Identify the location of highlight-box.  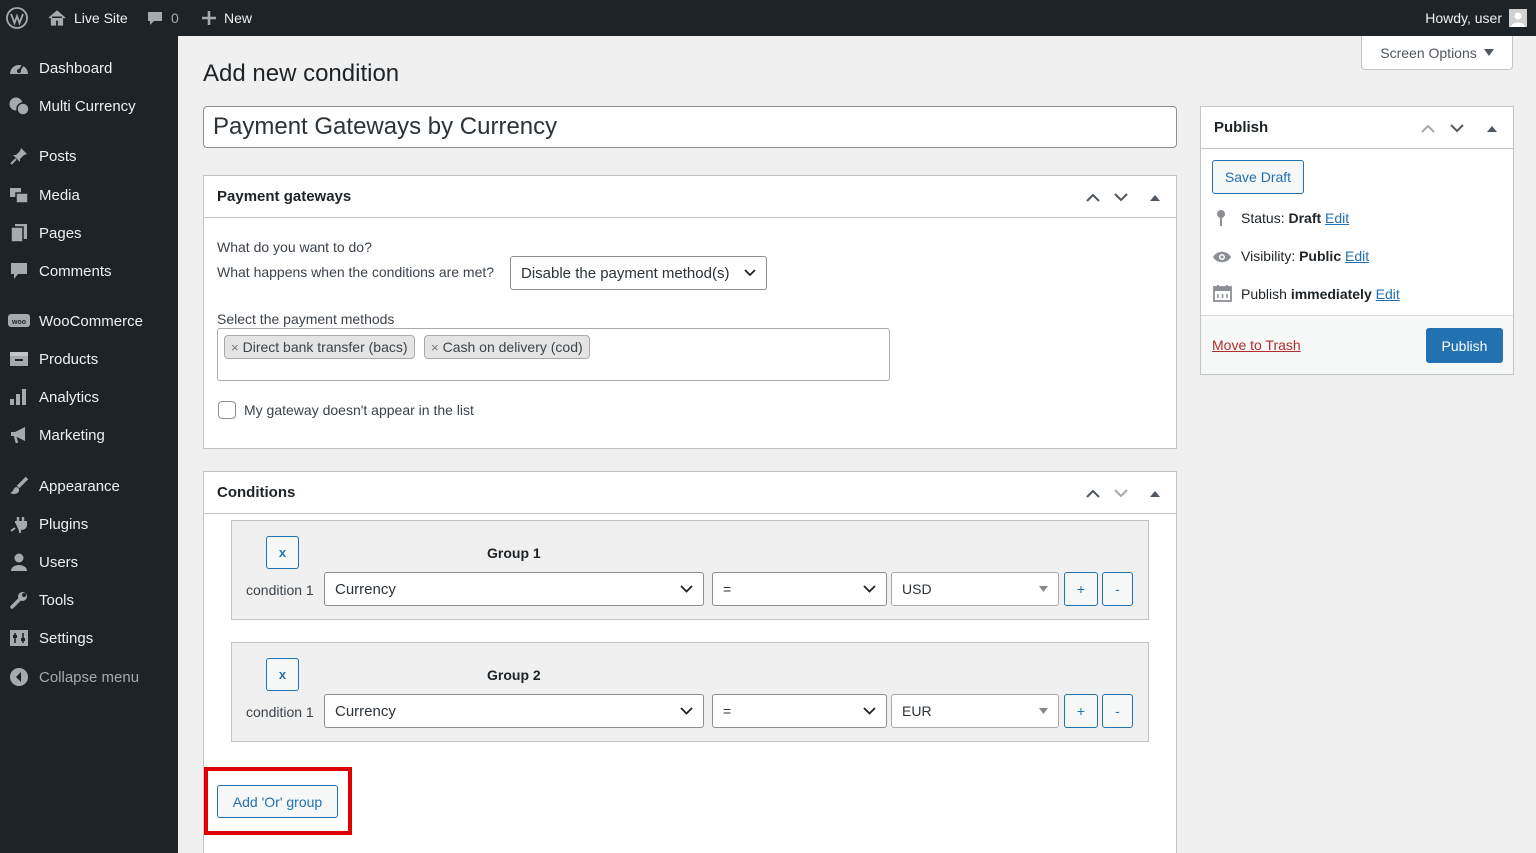
(278, 801).